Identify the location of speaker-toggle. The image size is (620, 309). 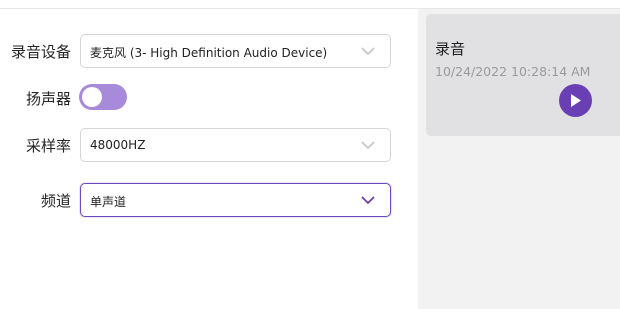
(103, 97).